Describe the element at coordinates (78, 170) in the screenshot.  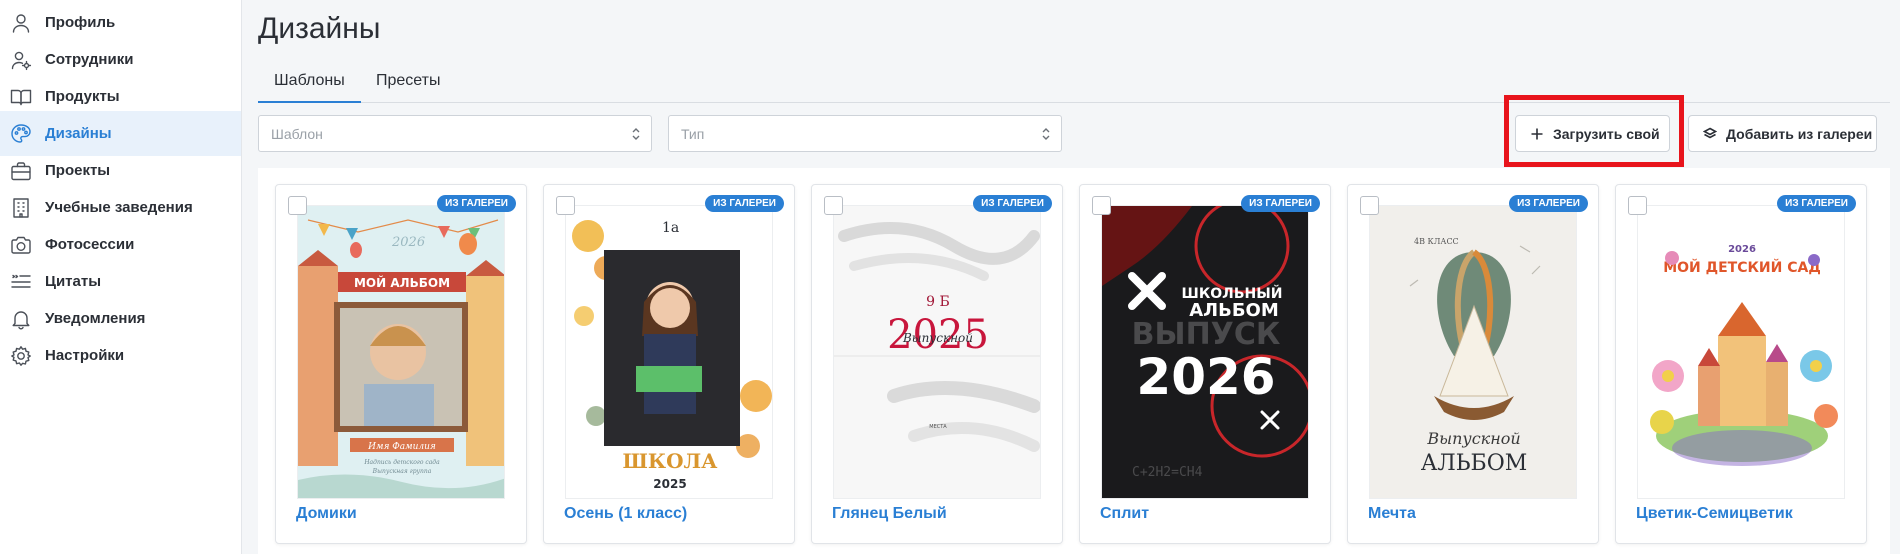
I see `sidebar-item-label: Проекты` at that location.